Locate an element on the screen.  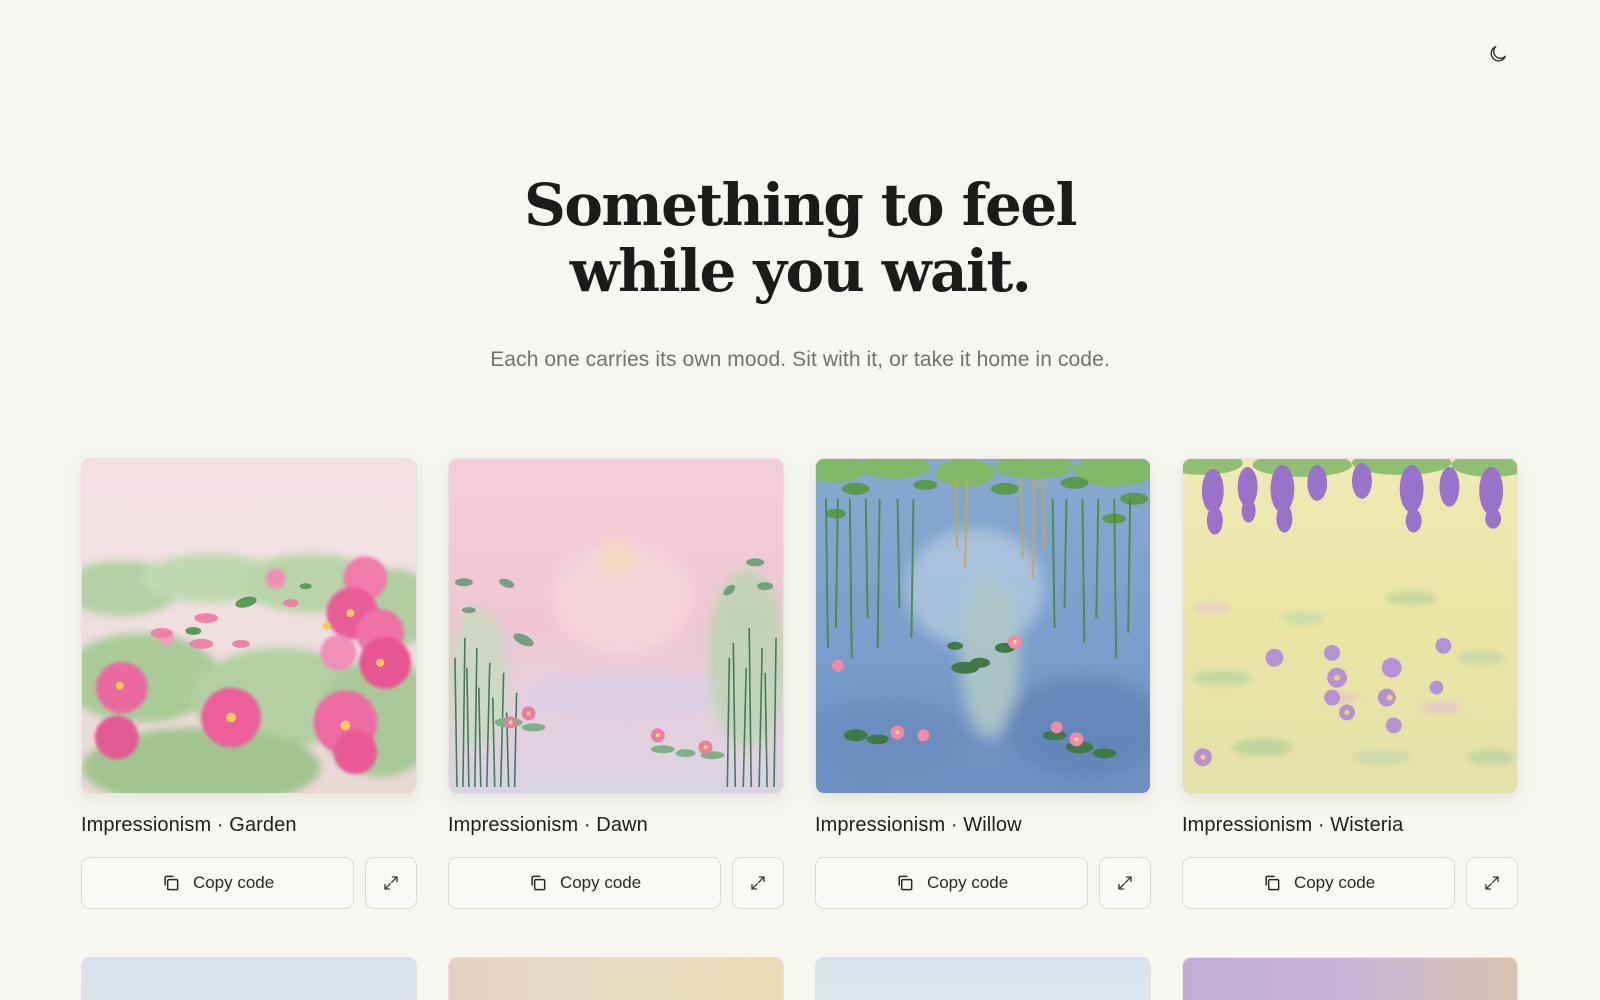
page-title-line-2: while you wait. is located at coordinates (800, 271).